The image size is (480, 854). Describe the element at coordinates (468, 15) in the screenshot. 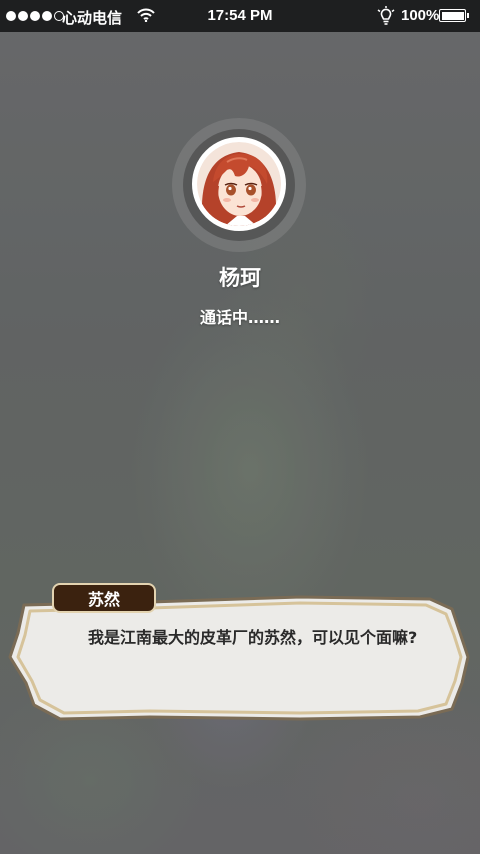

I see `battery-tip` at that location.